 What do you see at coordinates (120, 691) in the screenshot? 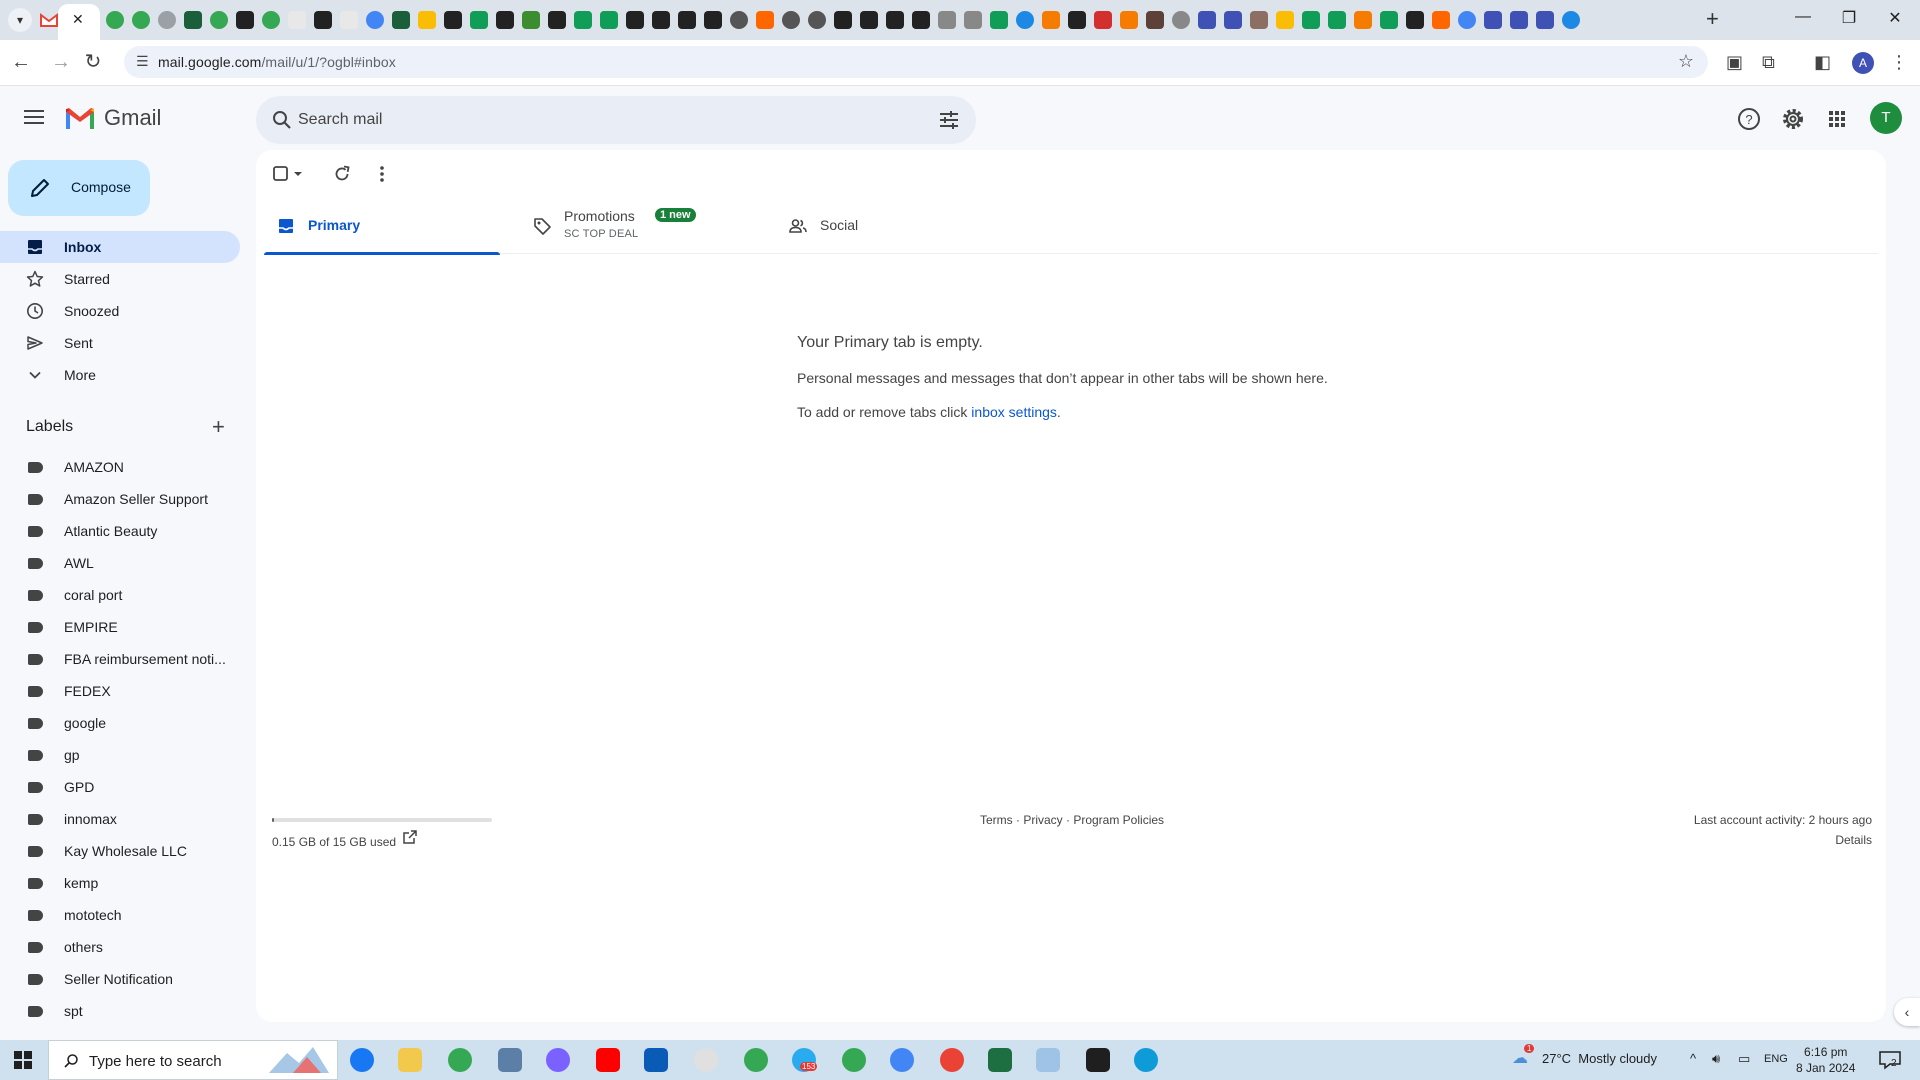
I see `label-item: FEDEX` at bounding box center [120, 691].